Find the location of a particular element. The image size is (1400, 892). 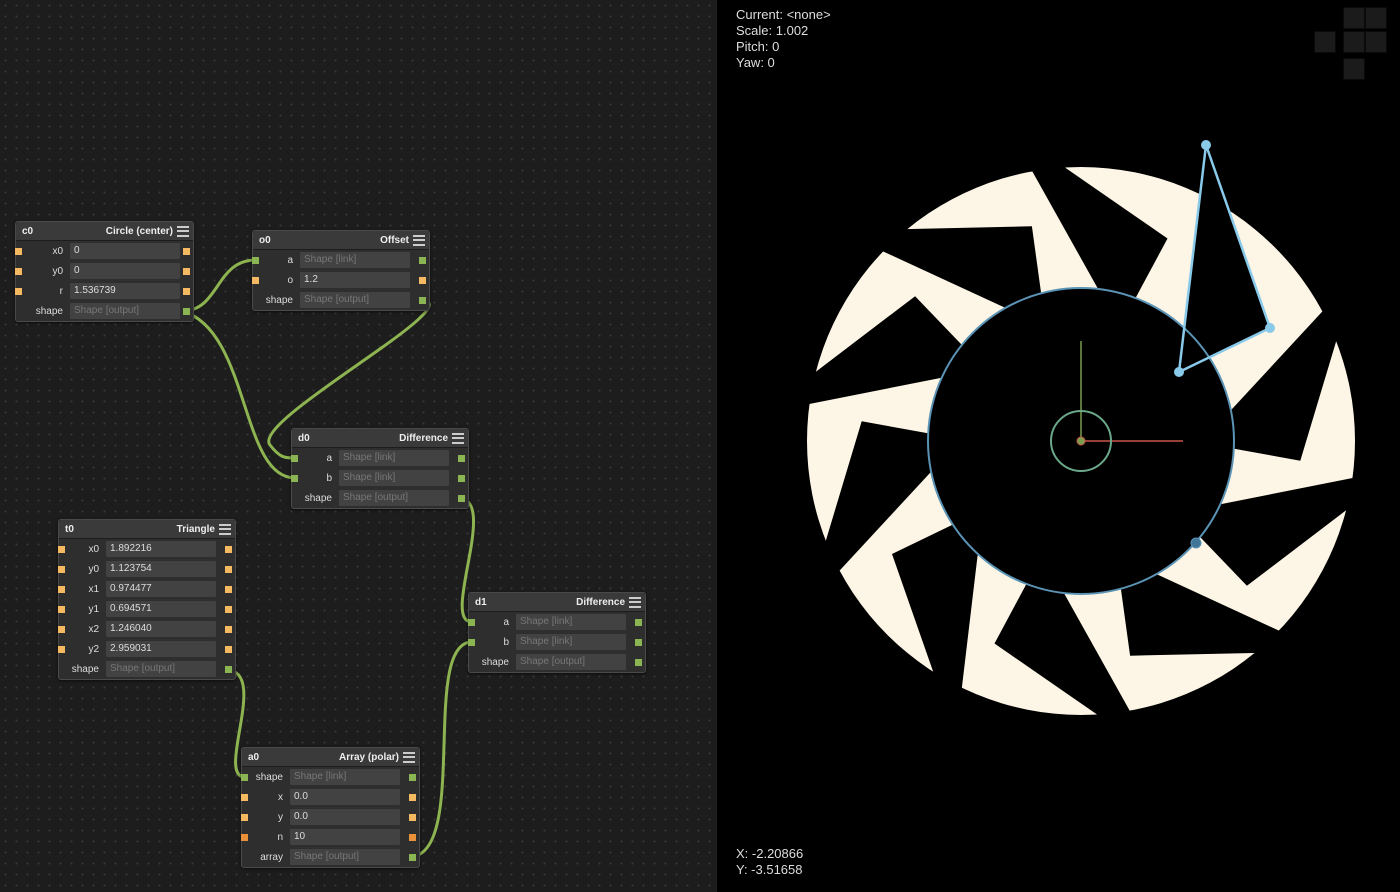

value-field-y: 0.0 is located at coordinates (345, 817).